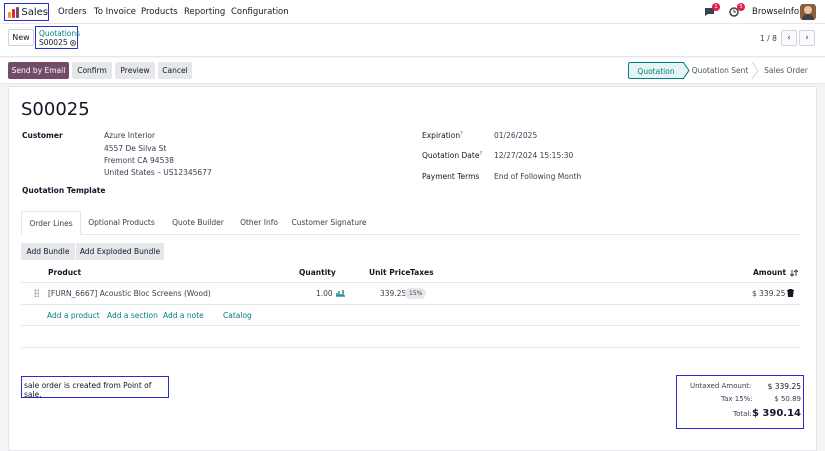 This screenshot has width=825, height=451. I want to click on status-quotation-sent: Quotation Sent, so click(720, 70).